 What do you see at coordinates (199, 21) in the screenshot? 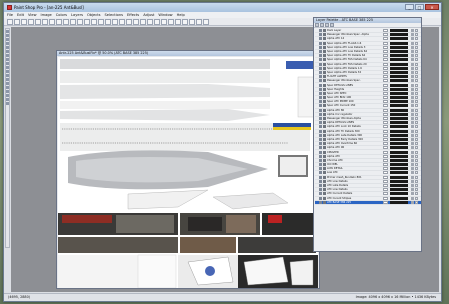
I see `color-palette-icon` at bounding box center [199, 21].